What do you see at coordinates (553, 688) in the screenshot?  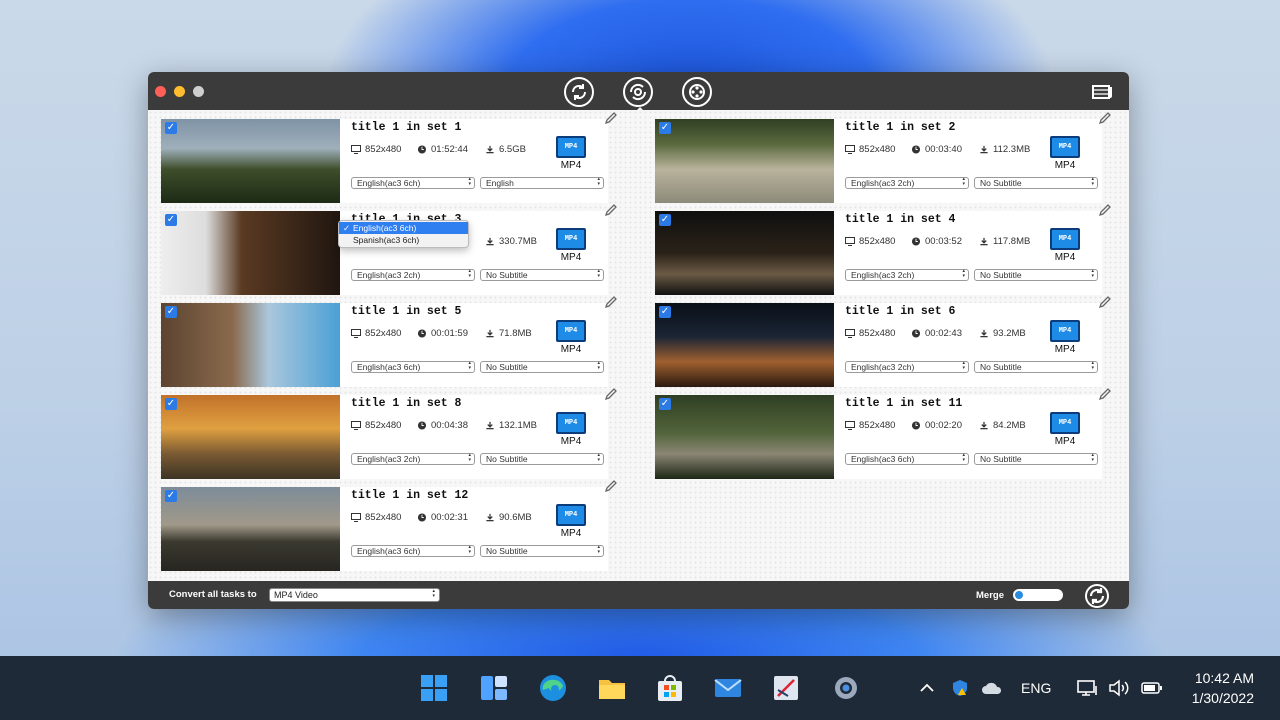 I see `edge-browser-icon` at bounding box center [553, 688].